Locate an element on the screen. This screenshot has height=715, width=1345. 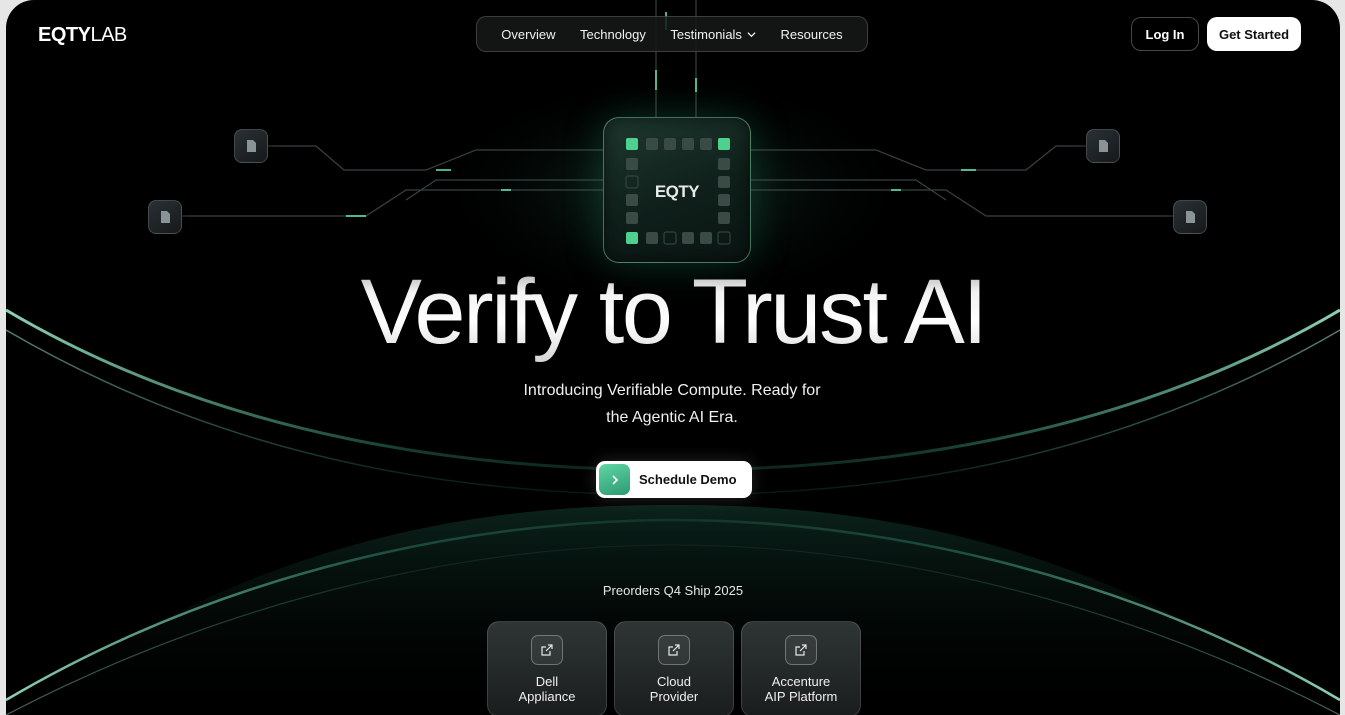
nav-item-label: Technology is located at coordinates (613, 34).